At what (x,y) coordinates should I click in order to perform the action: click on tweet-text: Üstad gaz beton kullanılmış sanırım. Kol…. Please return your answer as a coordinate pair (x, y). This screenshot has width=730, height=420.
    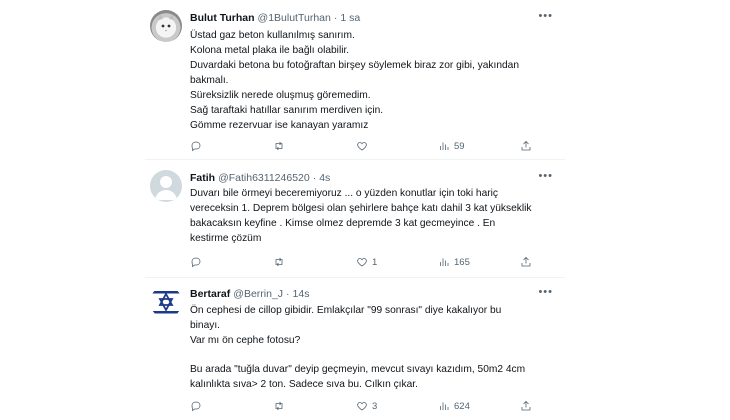
    Looking at the image, I should click on (370, 80).